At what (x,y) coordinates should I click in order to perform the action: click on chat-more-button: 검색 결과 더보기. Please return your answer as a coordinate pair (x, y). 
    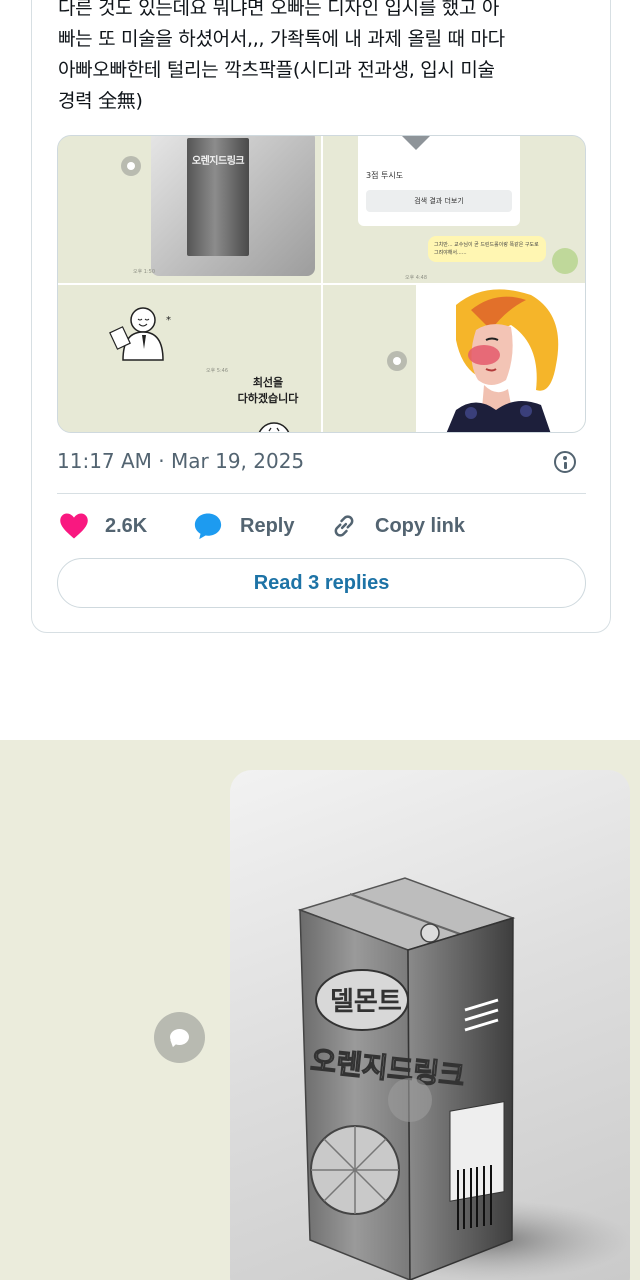
    Looking at the image, I should click on (439, 201).